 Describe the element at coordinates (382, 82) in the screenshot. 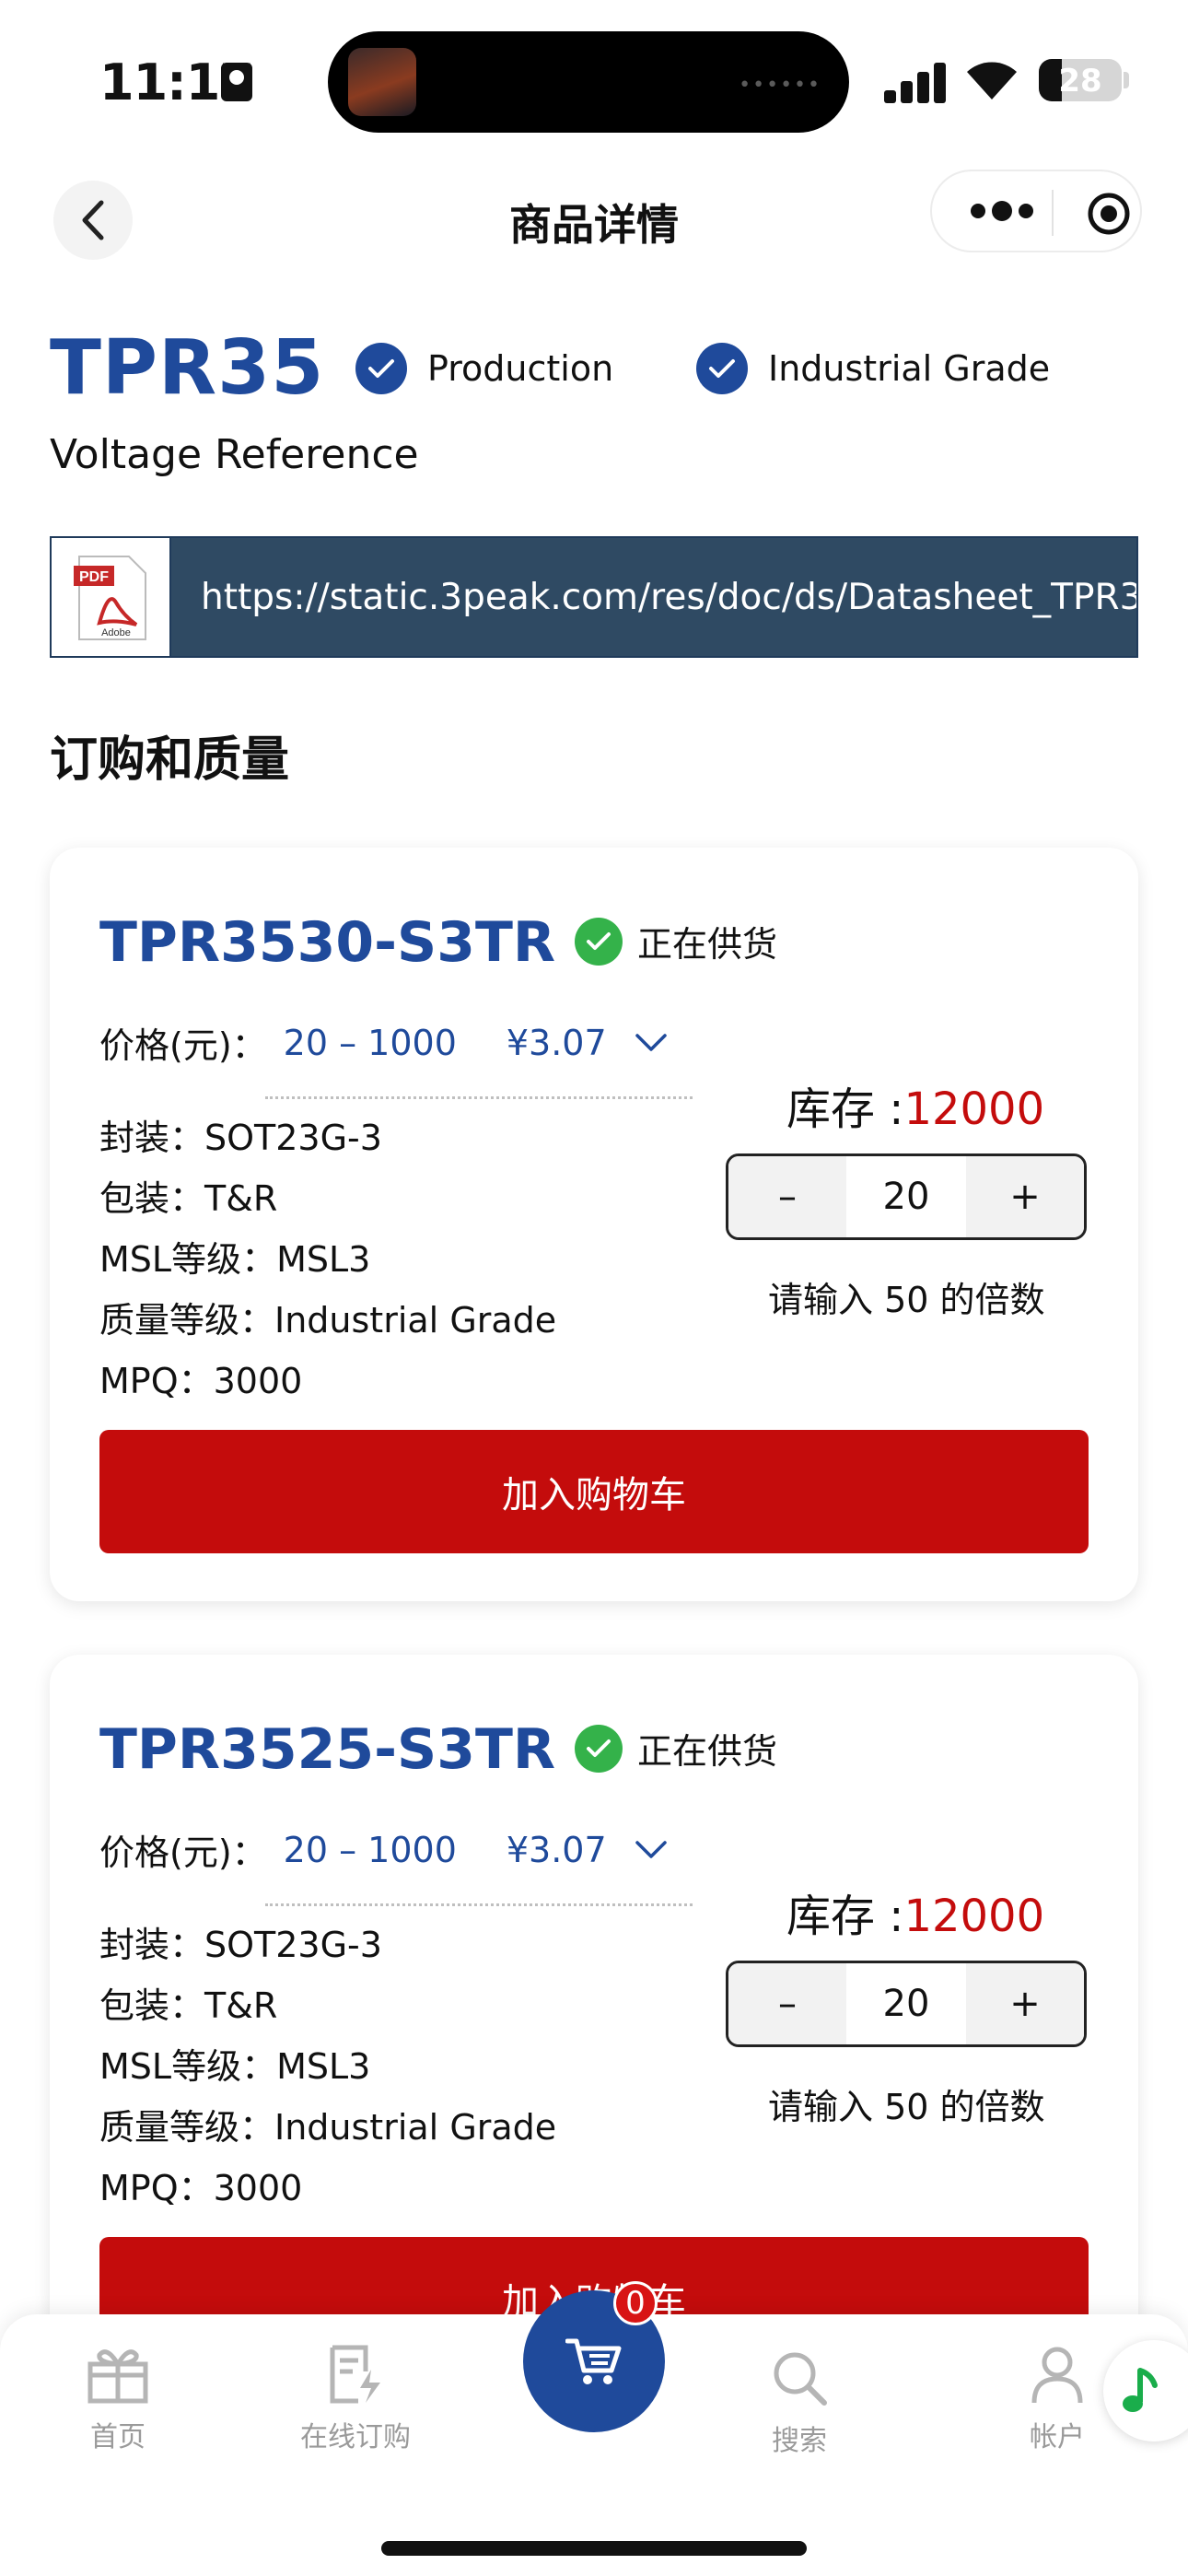

I see `now-playing-artwork` at that location.